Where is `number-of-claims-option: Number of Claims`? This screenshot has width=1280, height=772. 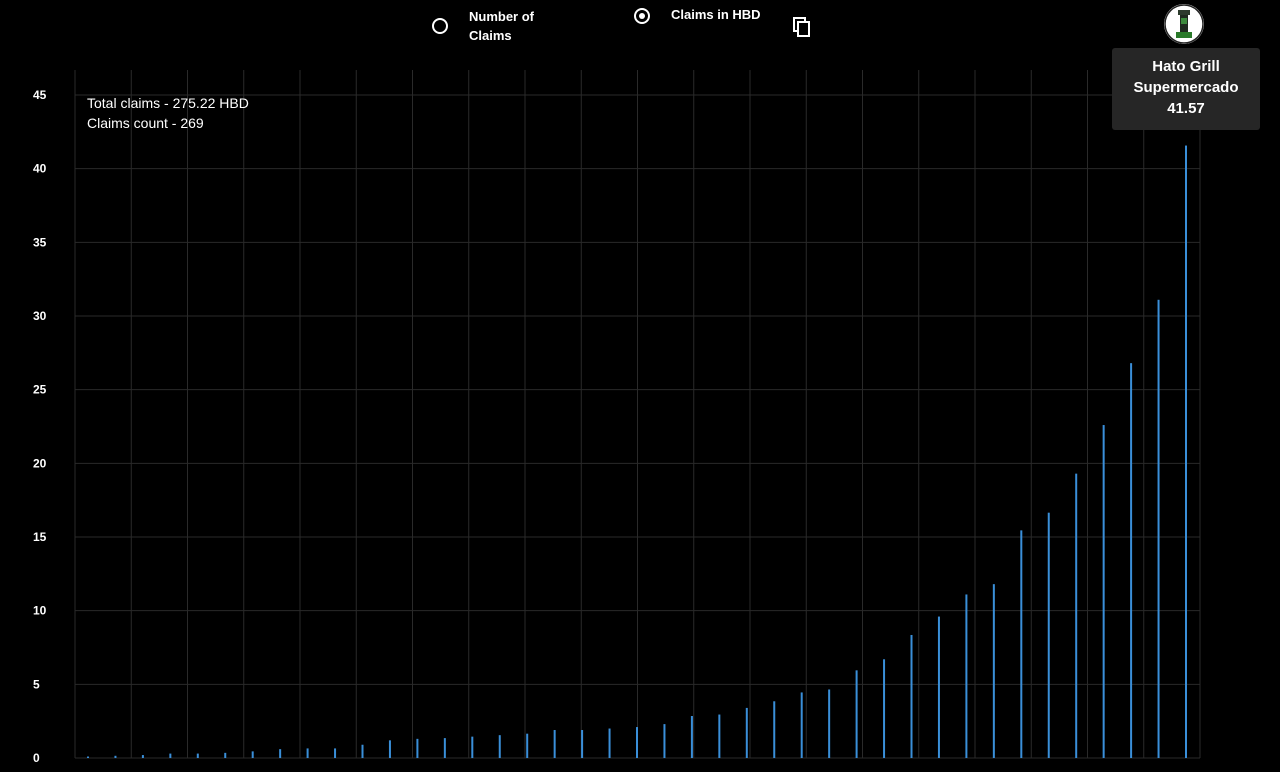 number-of-claims-option: Number of Claims is located at coordinates (490, 26).